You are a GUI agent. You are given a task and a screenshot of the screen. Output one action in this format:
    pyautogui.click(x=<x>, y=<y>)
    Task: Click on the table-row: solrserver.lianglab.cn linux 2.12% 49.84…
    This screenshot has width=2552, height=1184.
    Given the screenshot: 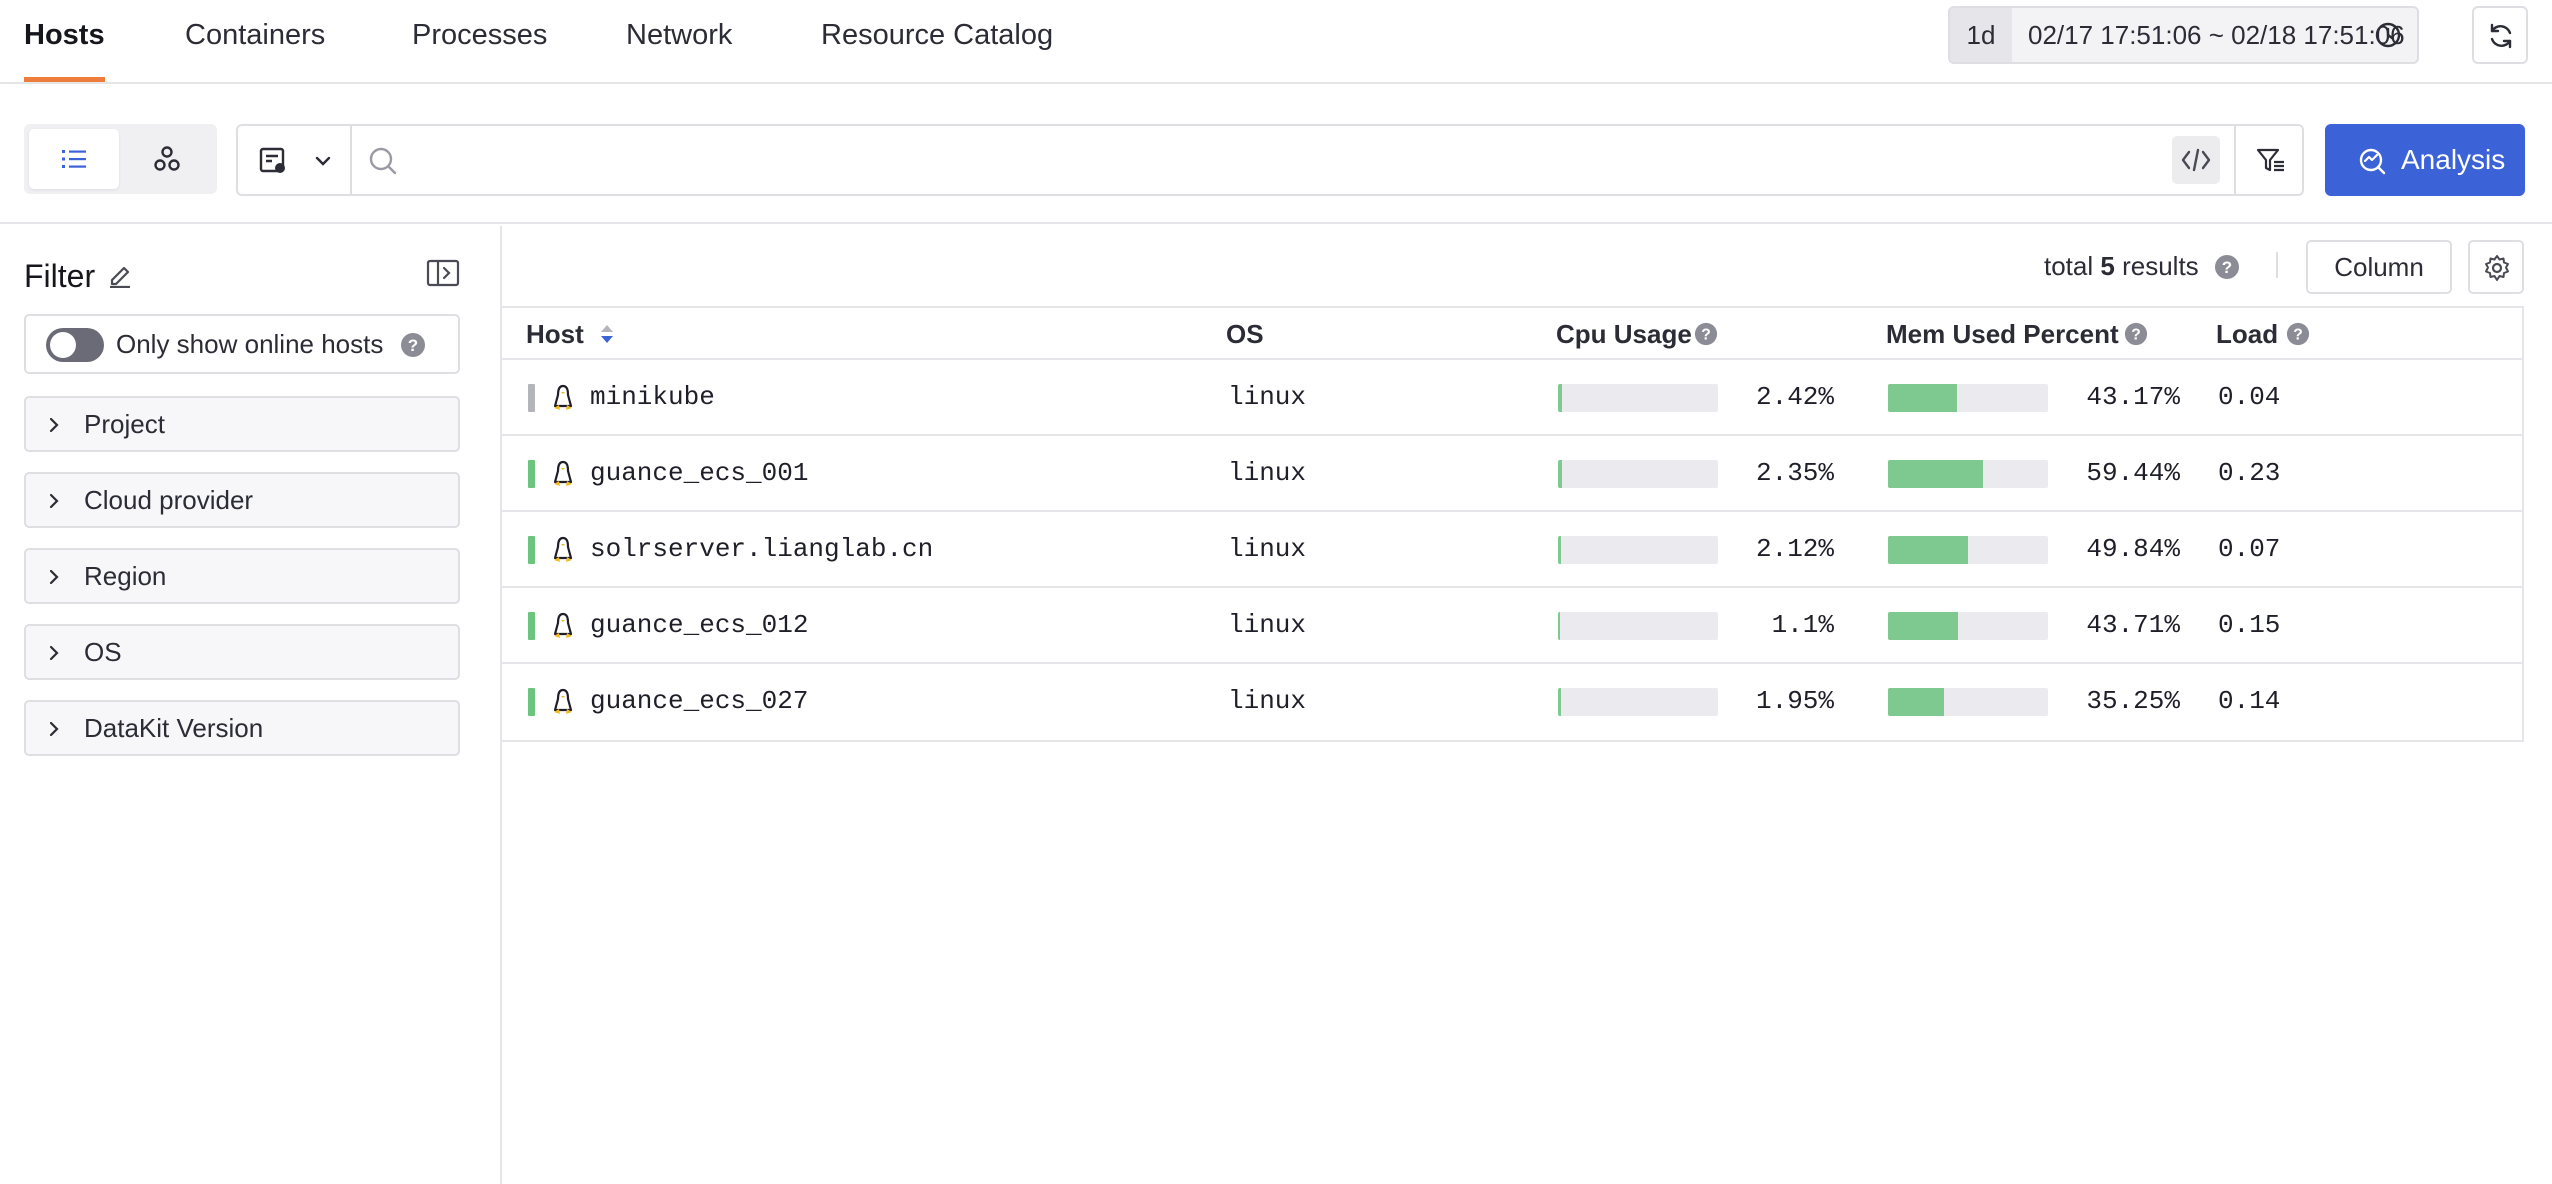 What is the action you would take?
    pyautogui.click(x=1512, y=550)
    